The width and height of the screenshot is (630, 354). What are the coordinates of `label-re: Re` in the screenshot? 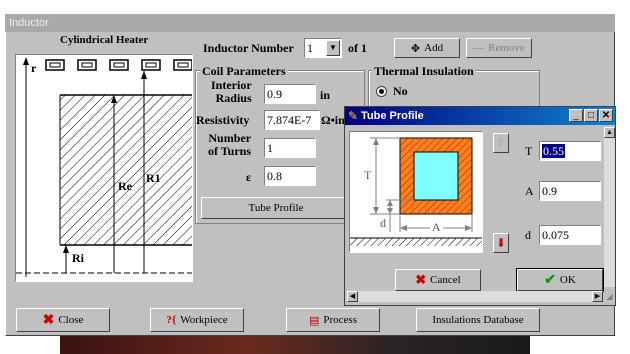 It's located at (125, 186).